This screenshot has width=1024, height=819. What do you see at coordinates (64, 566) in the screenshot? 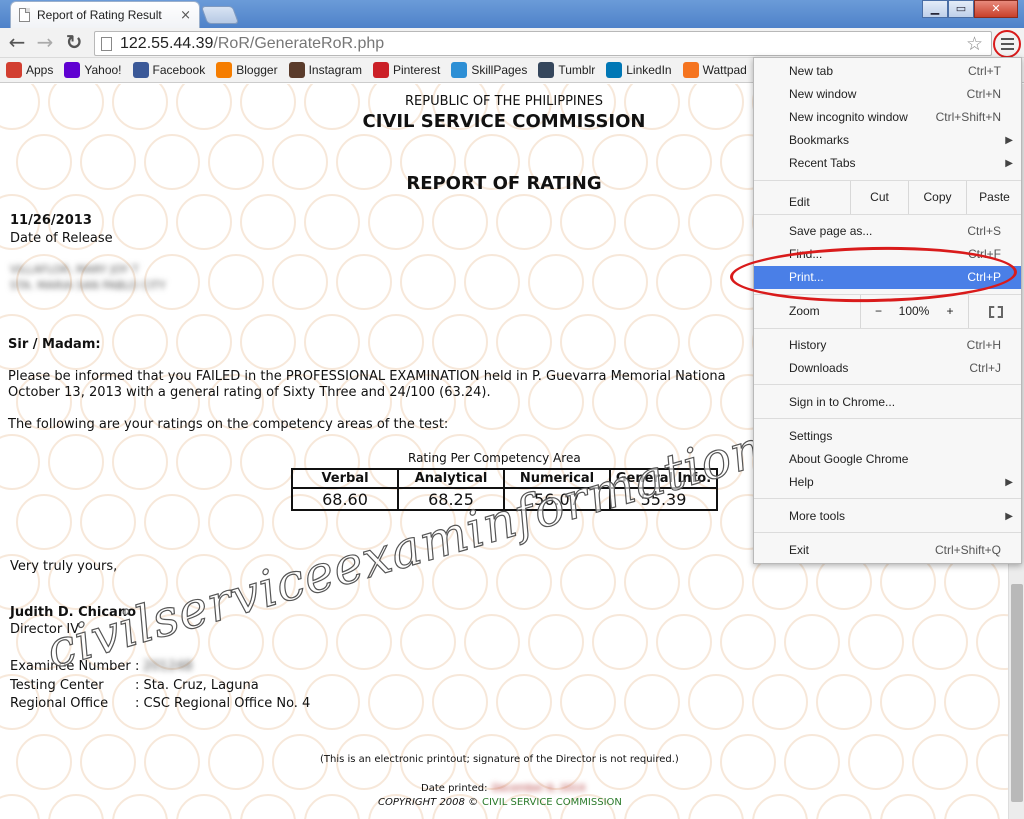
I see `closing: Very truly yours,` at bounding box center [64, 566].